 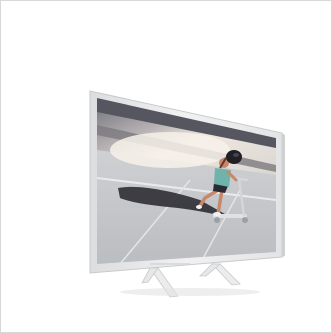 I want to click on tv-bottom-bezel, so click(x=170, y=264).